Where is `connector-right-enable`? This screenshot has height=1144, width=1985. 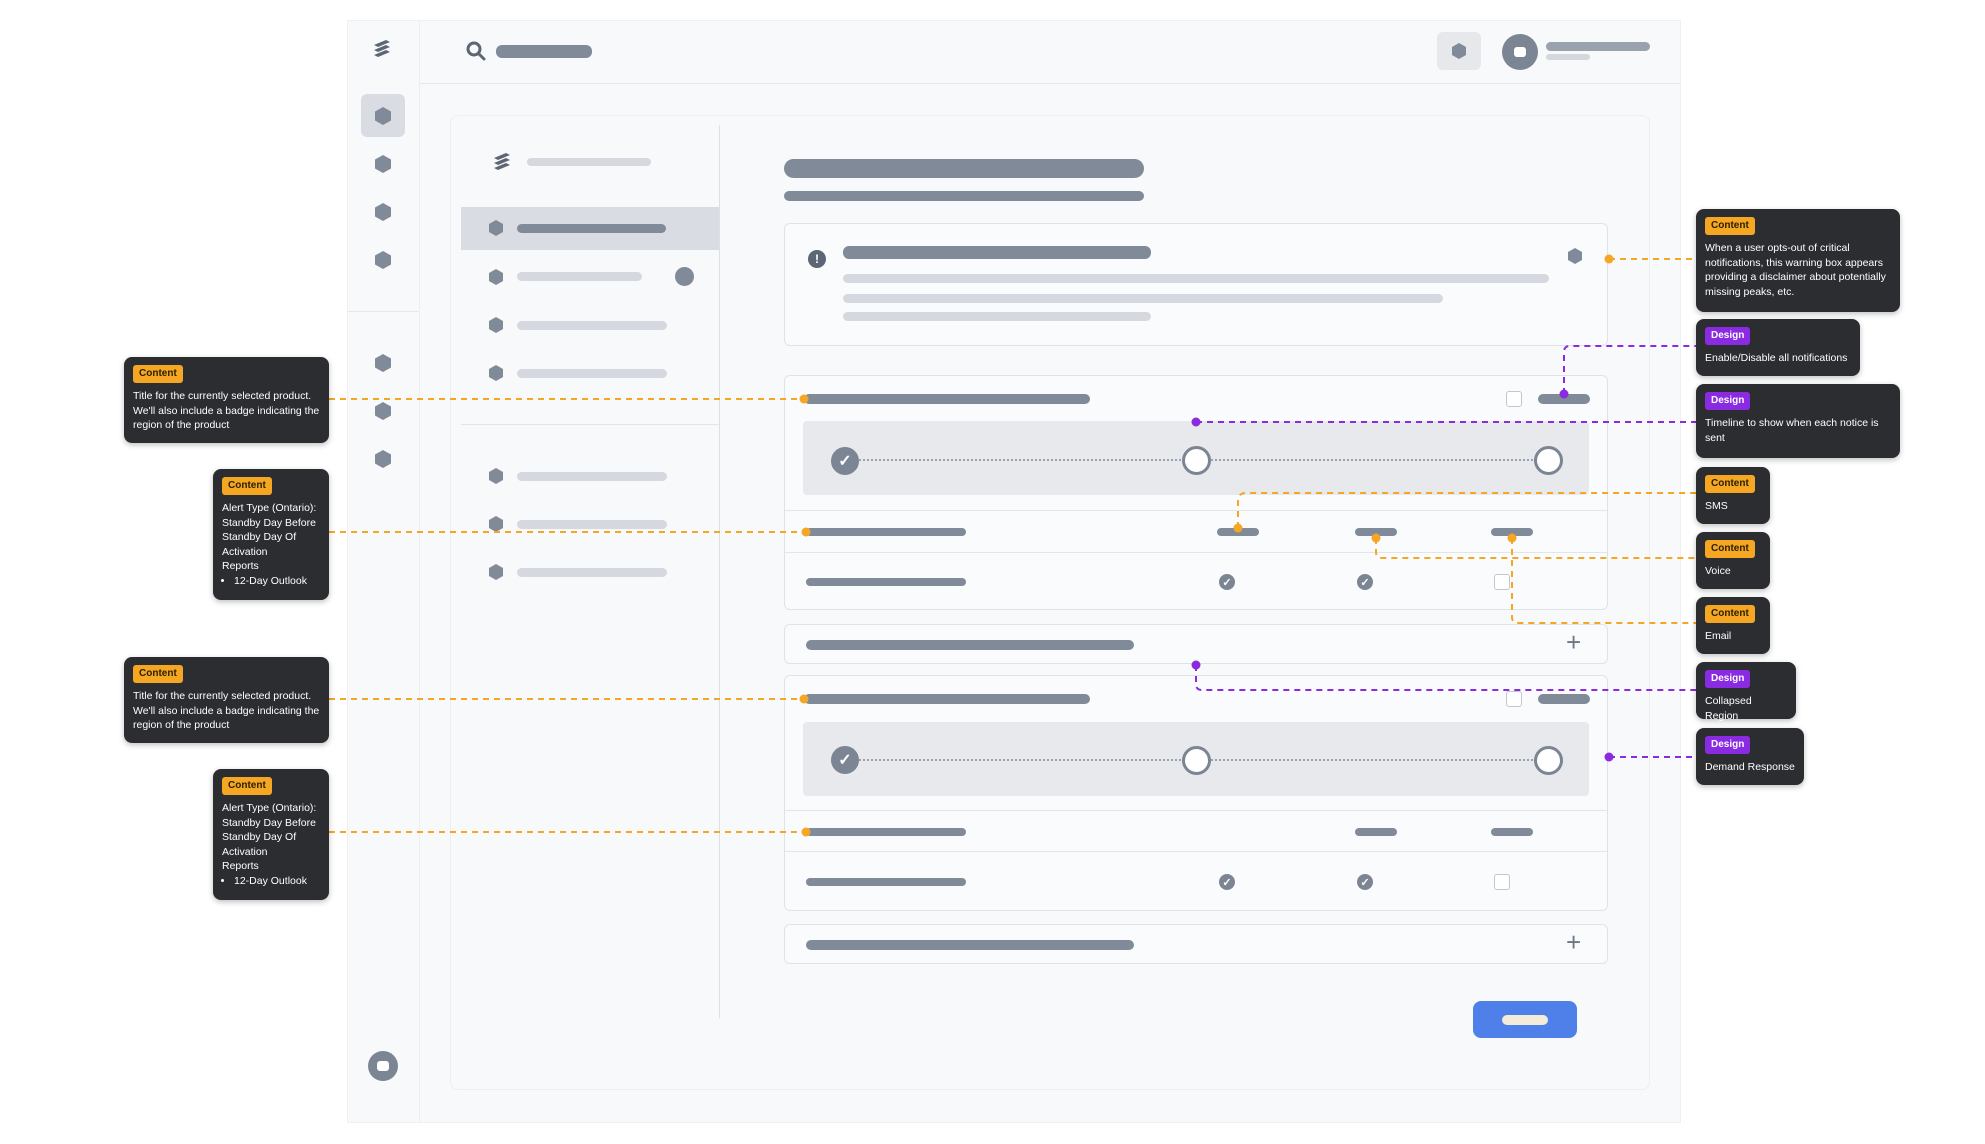 connector-right-enable is located at coordinates (1629, 369).